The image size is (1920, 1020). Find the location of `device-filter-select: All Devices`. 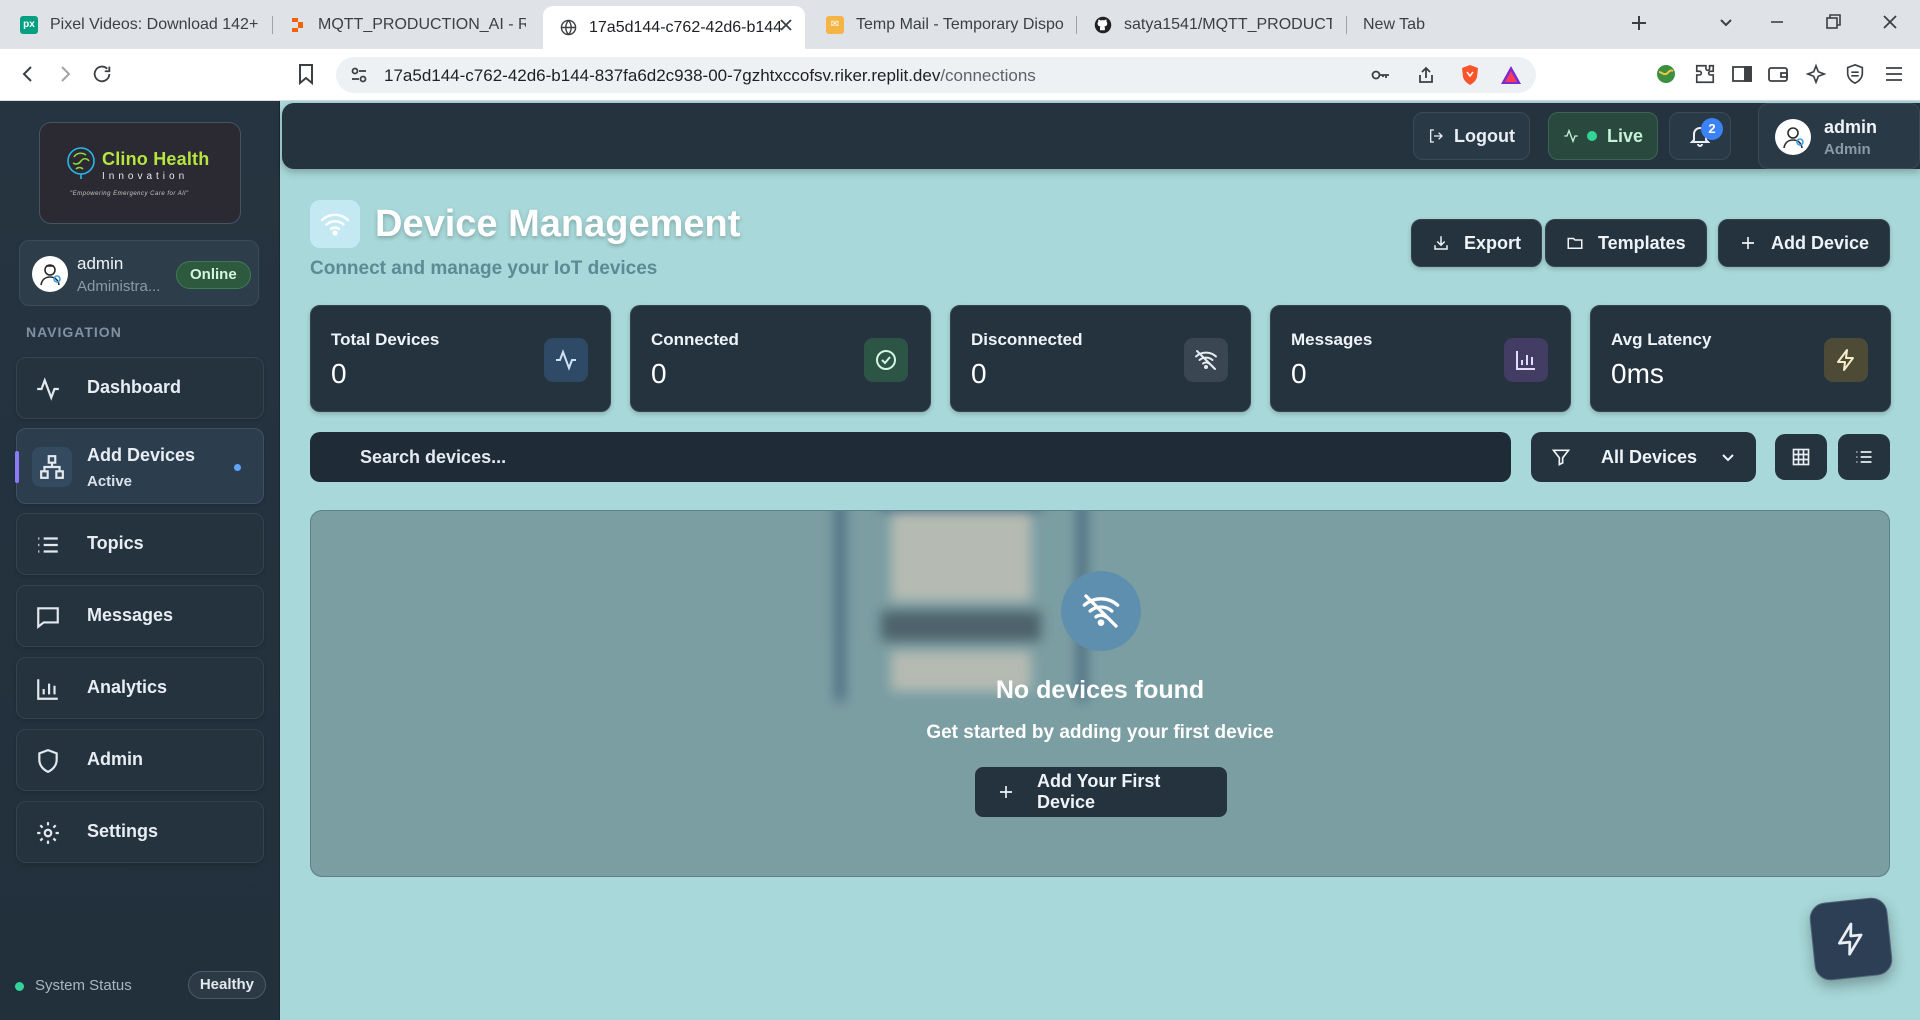

device-filter-select: All Devices is located at coordinates (1643, 457).